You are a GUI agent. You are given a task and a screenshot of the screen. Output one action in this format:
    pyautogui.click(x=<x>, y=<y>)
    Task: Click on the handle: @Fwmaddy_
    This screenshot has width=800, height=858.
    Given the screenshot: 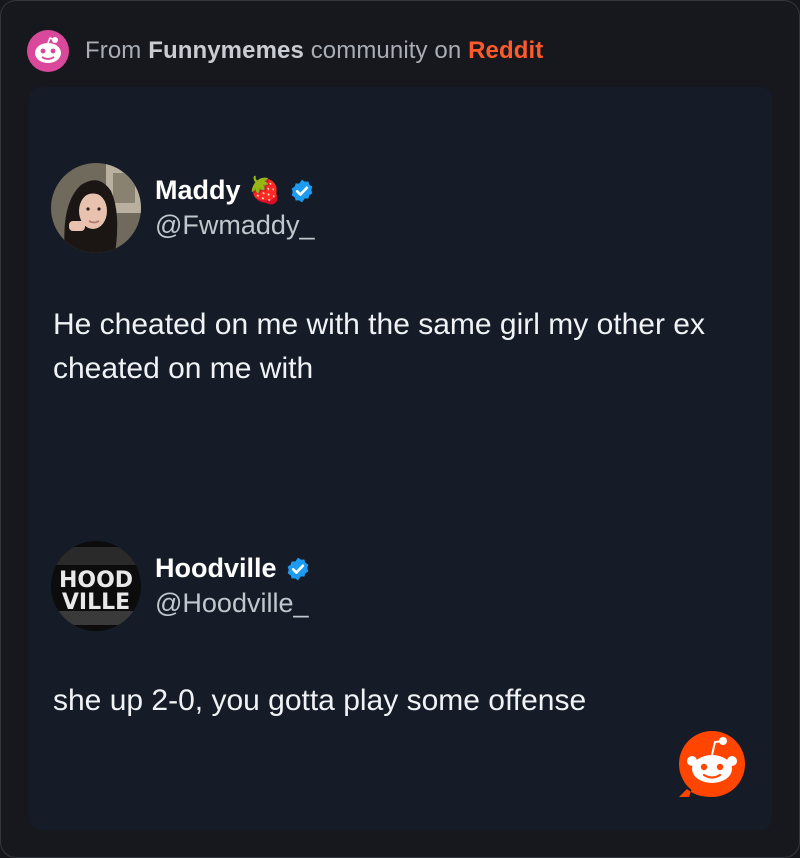 What is the action you would take?
    pyautogui.click(x=235, y=225)
    